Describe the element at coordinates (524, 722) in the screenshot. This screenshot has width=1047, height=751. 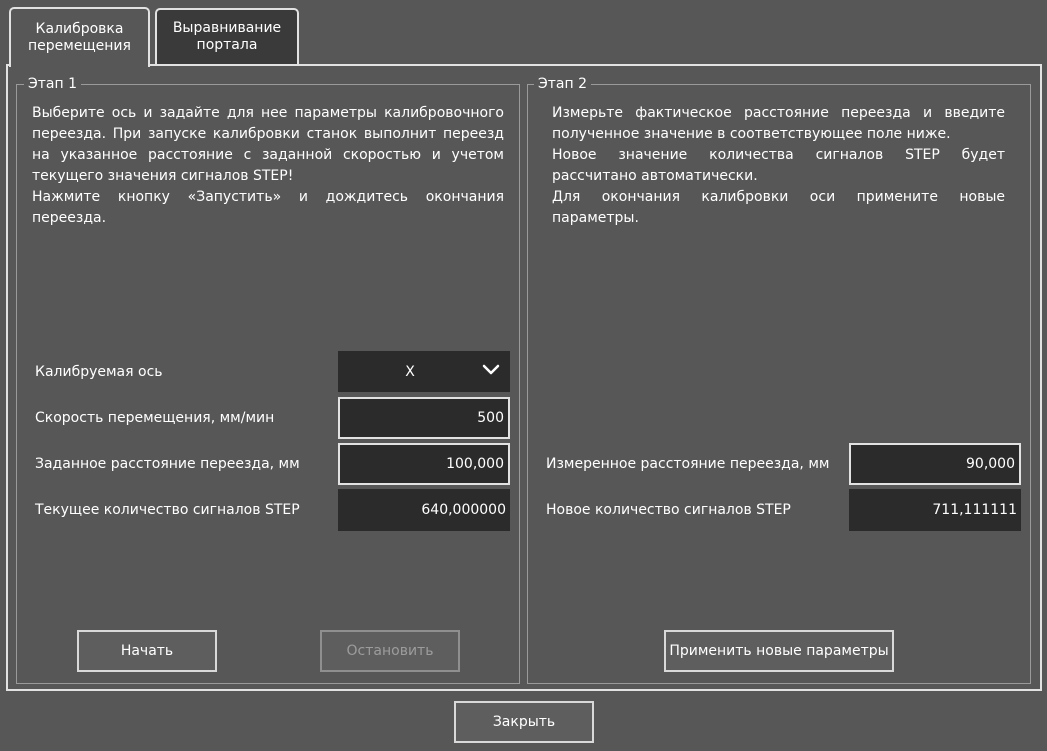
I see `close-button: Закрыть` at that location.